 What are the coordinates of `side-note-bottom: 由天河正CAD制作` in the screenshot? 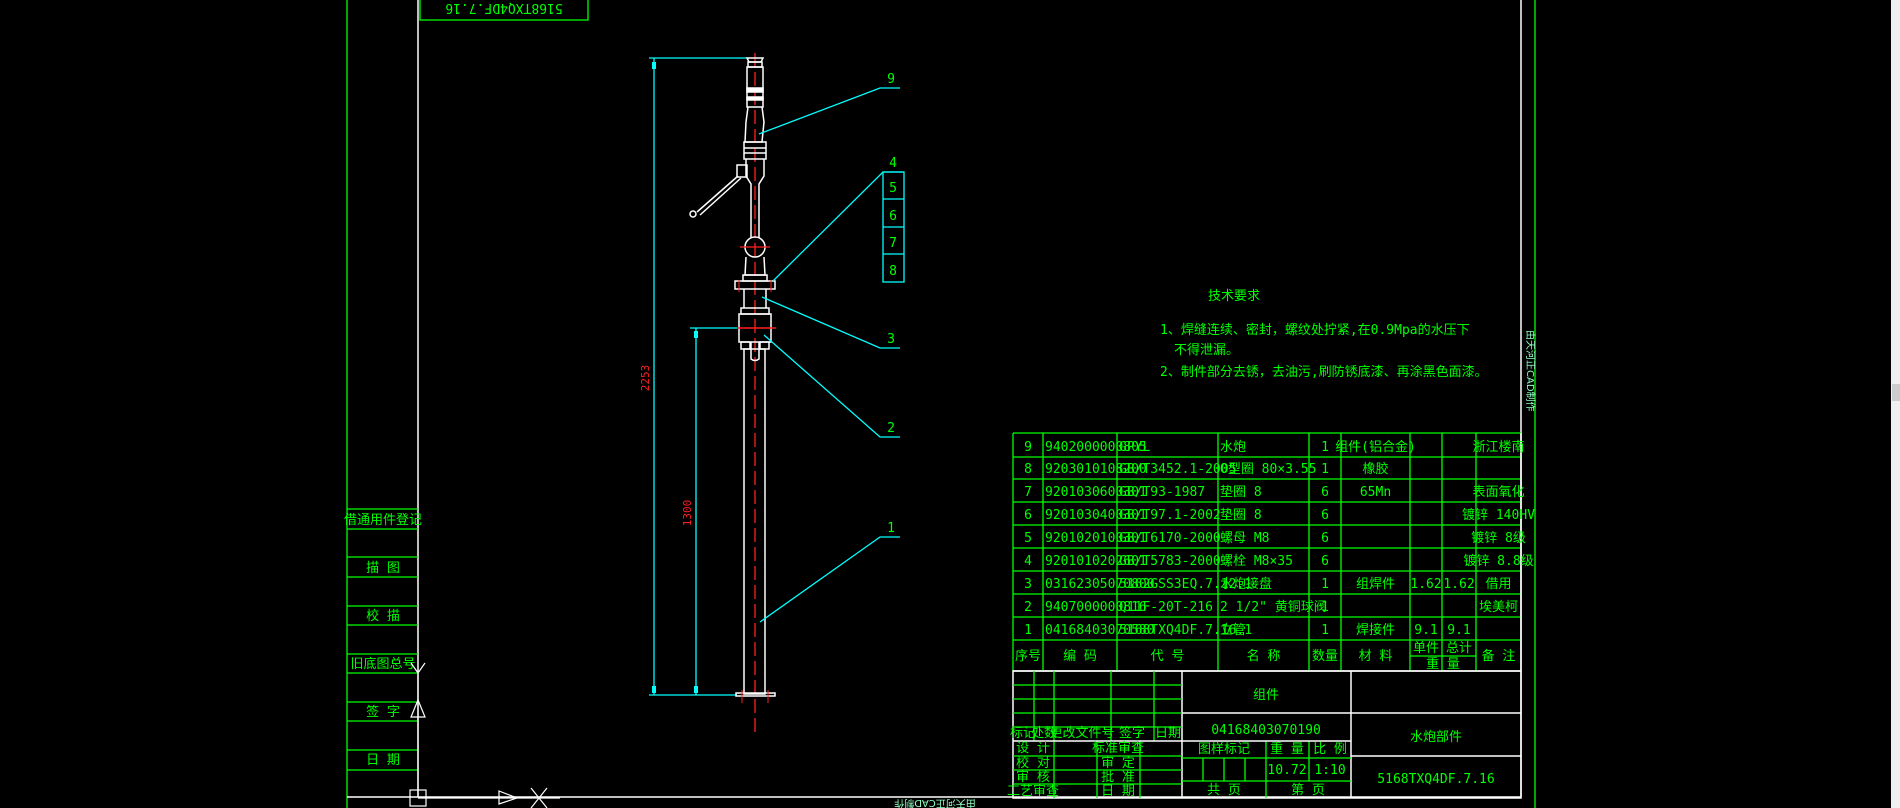 It's located at (935, 802).